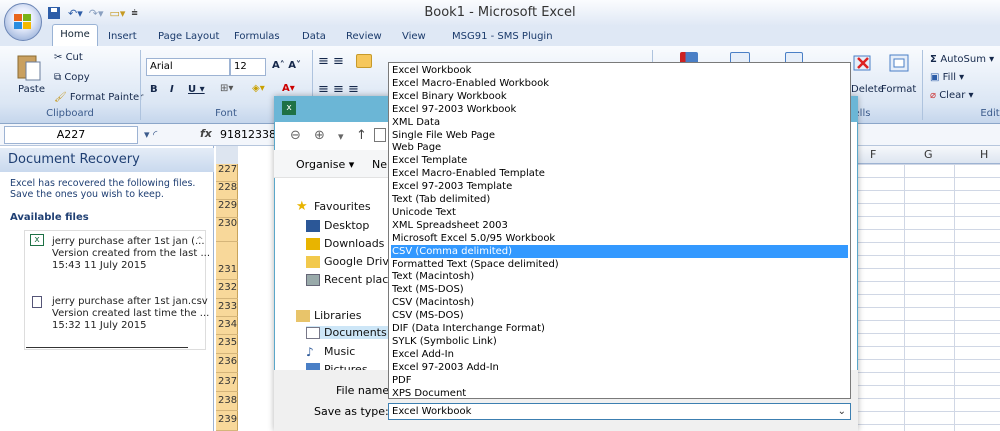 The image size is (1000, 431). I want to click on format-painter-button: 🖌 Format Painter, so click(98, 97).